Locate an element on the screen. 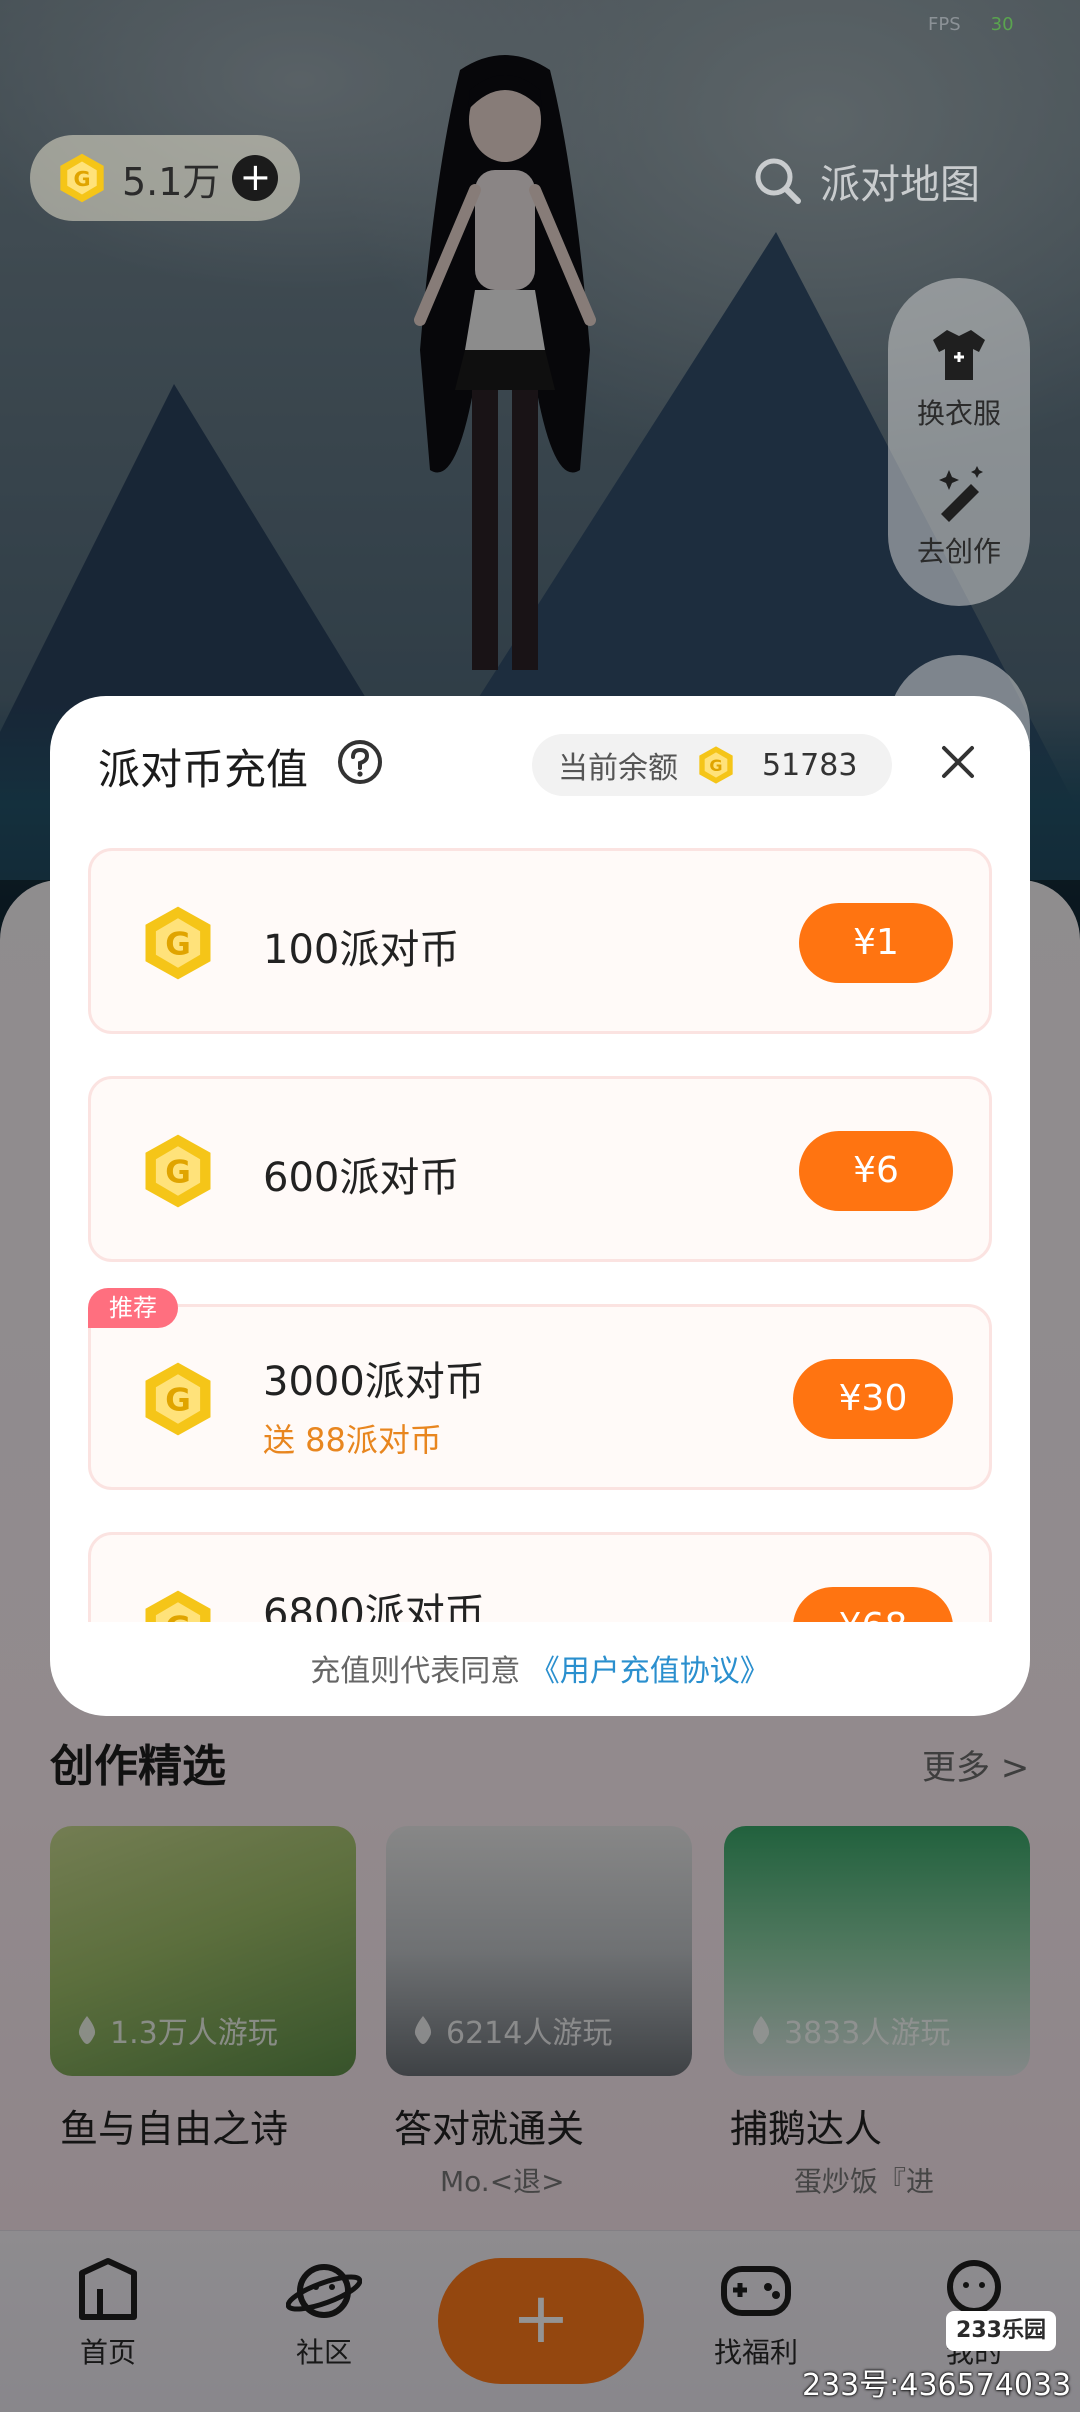 The width and height of the screenshot is (1080, 2412). close-icon is located at coordinates (958, 762).